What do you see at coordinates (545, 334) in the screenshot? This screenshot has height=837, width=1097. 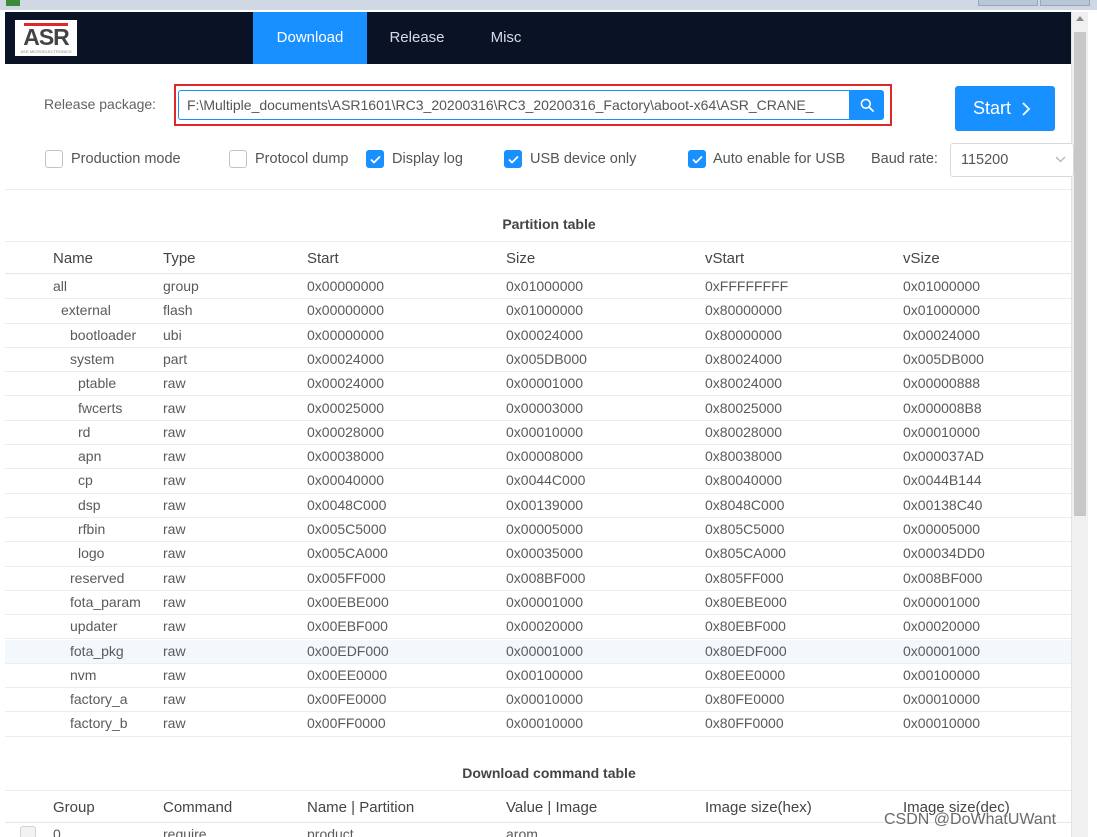 I see `cell-size: 0x00024000` at bounding box center [545, 334].